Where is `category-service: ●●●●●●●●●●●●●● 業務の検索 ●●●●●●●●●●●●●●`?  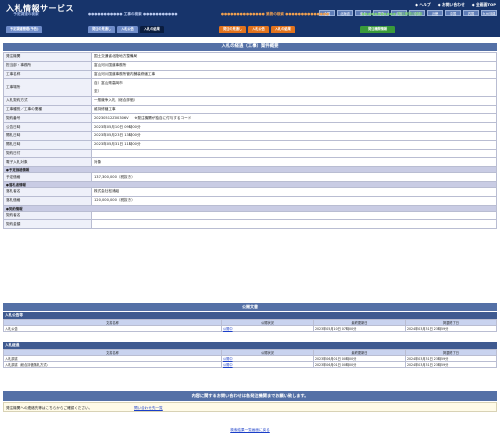 category-service: ●●●●●●●●●●●●●● 業務の検索 ●●●●●●●●●●●●●● is located at coordinates (275, 17).